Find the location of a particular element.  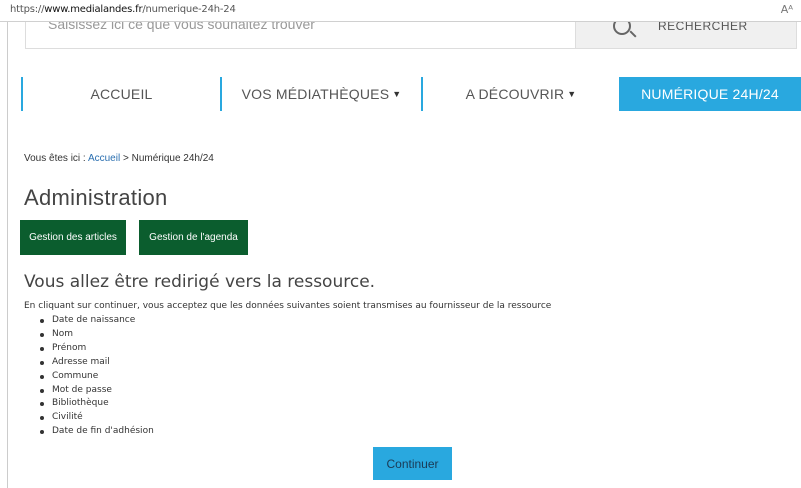

list-item: Commune is located at coordinates (96, 377).